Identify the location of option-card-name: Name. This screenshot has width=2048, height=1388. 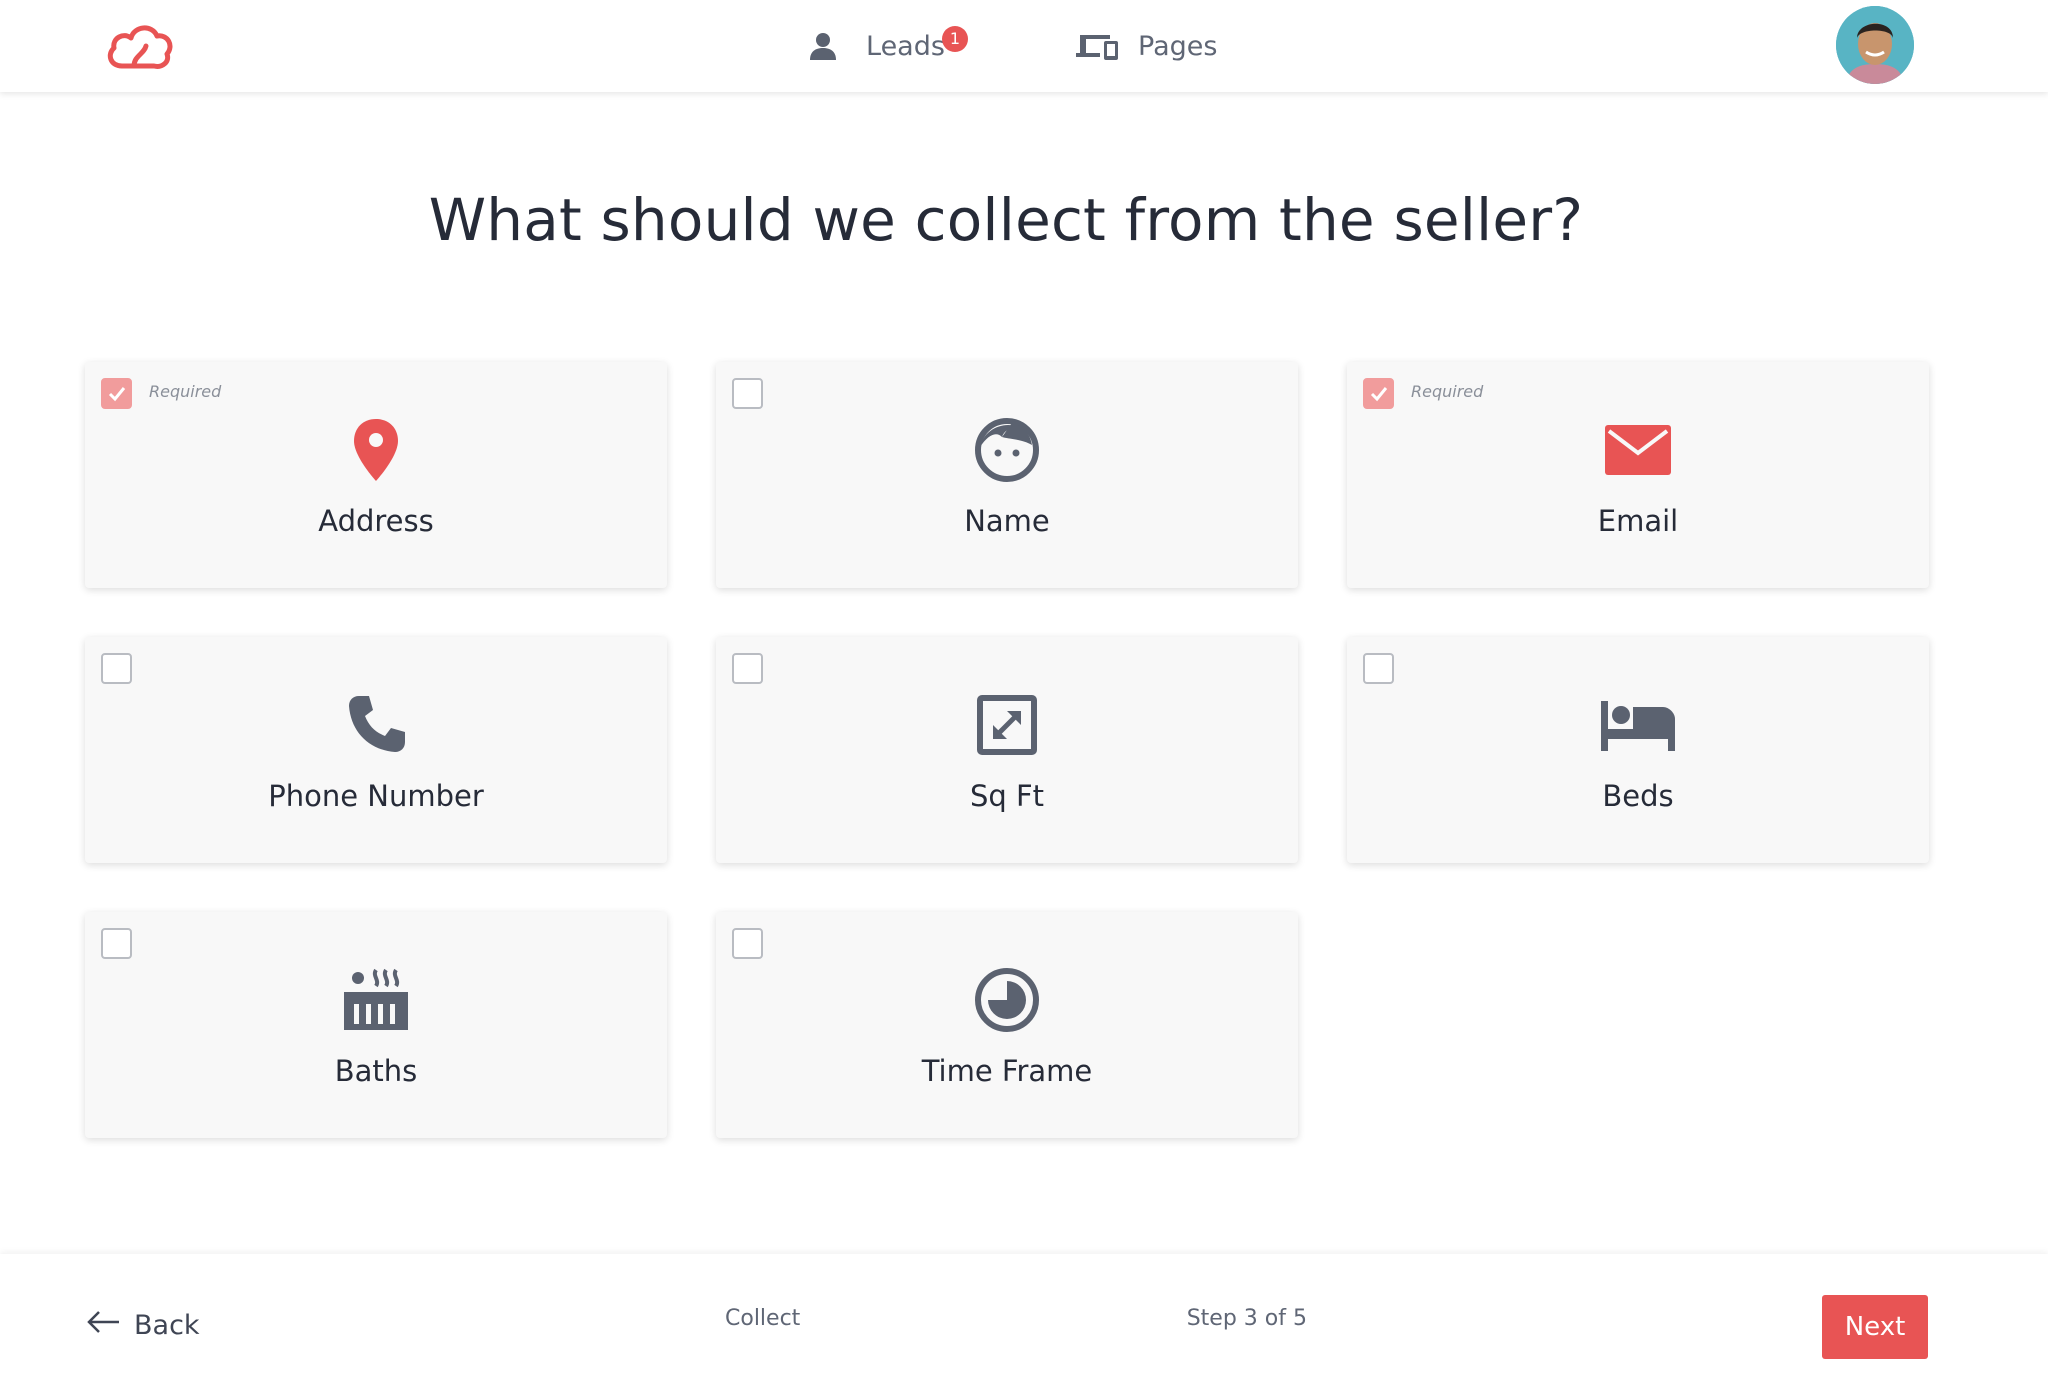
(1007, 475).